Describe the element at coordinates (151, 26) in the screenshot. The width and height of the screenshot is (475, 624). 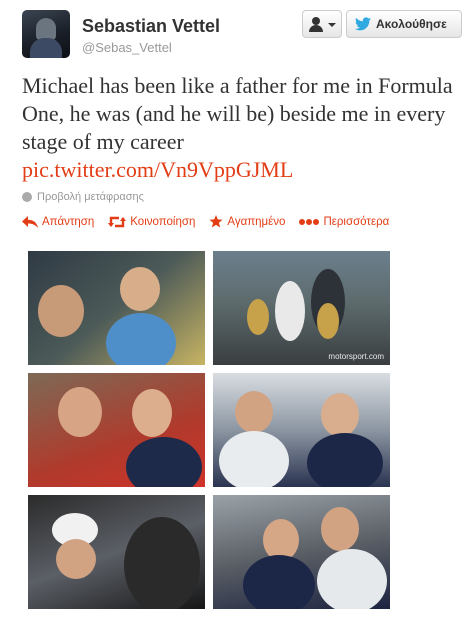
I see `profile-name: Sebastian Vettel` at that location.